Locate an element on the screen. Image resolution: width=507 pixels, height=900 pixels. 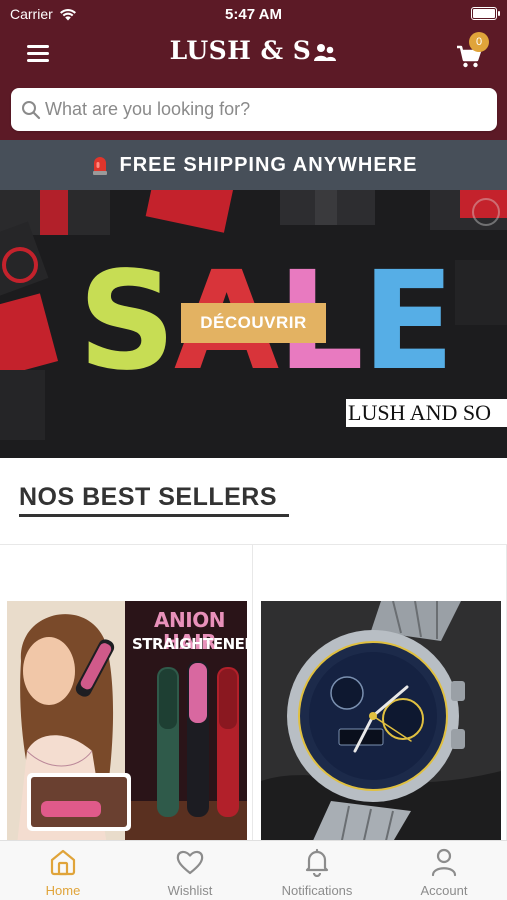
status-bar: Carrier 5:47 AM is located at coordinates (253, 14).